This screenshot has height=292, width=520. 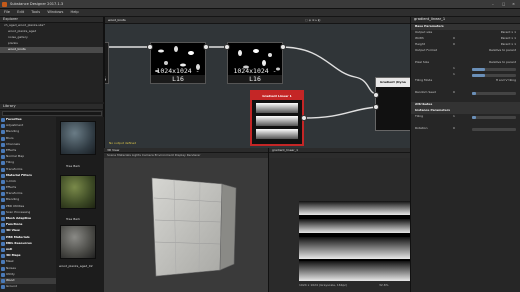 I want to click on close-button: ×, so click(x=513, y=4).